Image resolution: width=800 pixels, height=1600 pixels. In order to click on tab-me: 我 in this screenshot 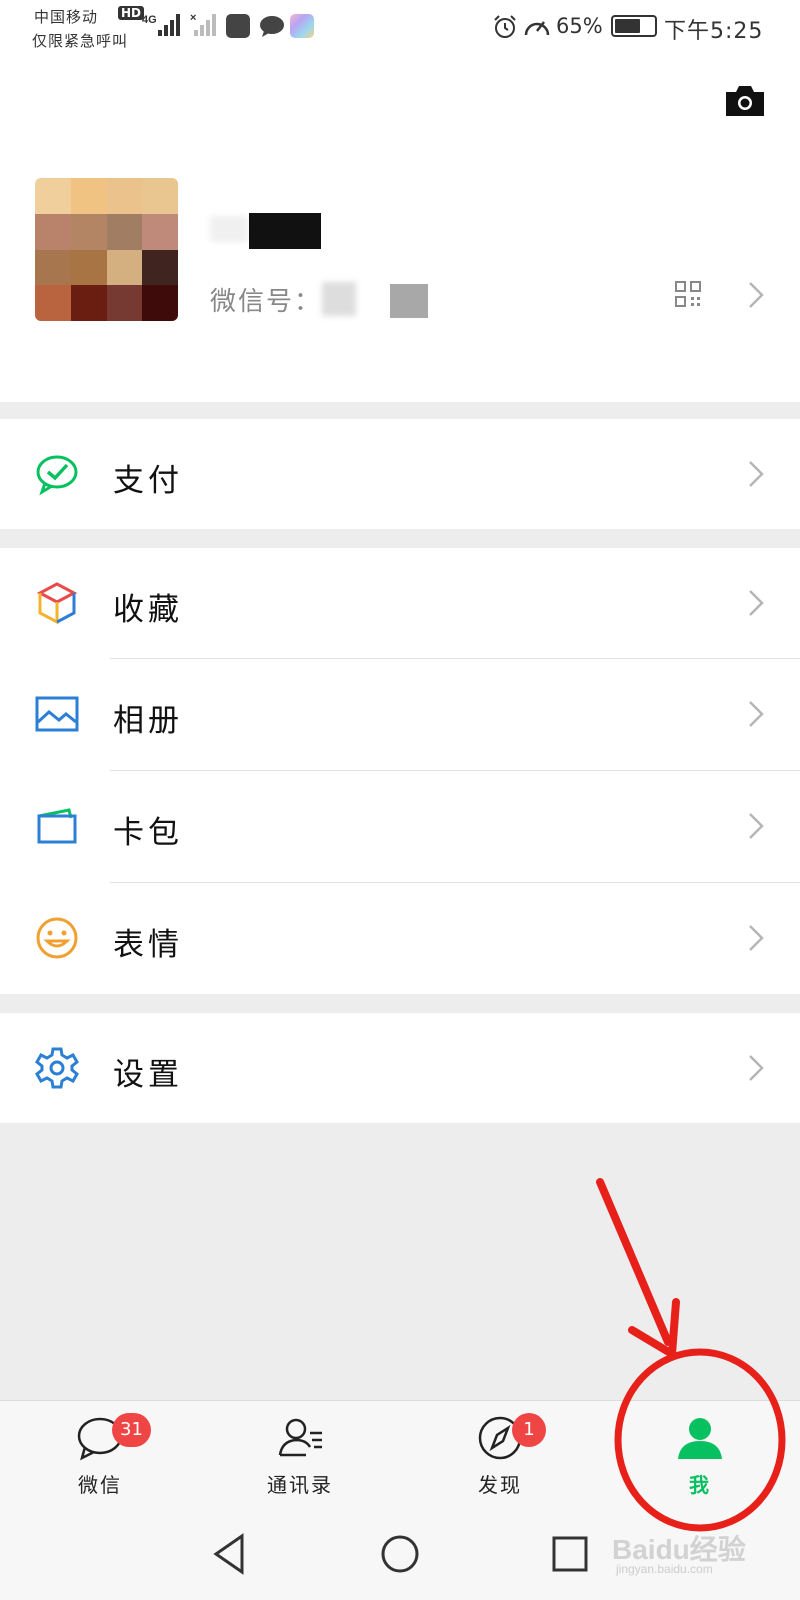, I will do `click(700, 1455)`.